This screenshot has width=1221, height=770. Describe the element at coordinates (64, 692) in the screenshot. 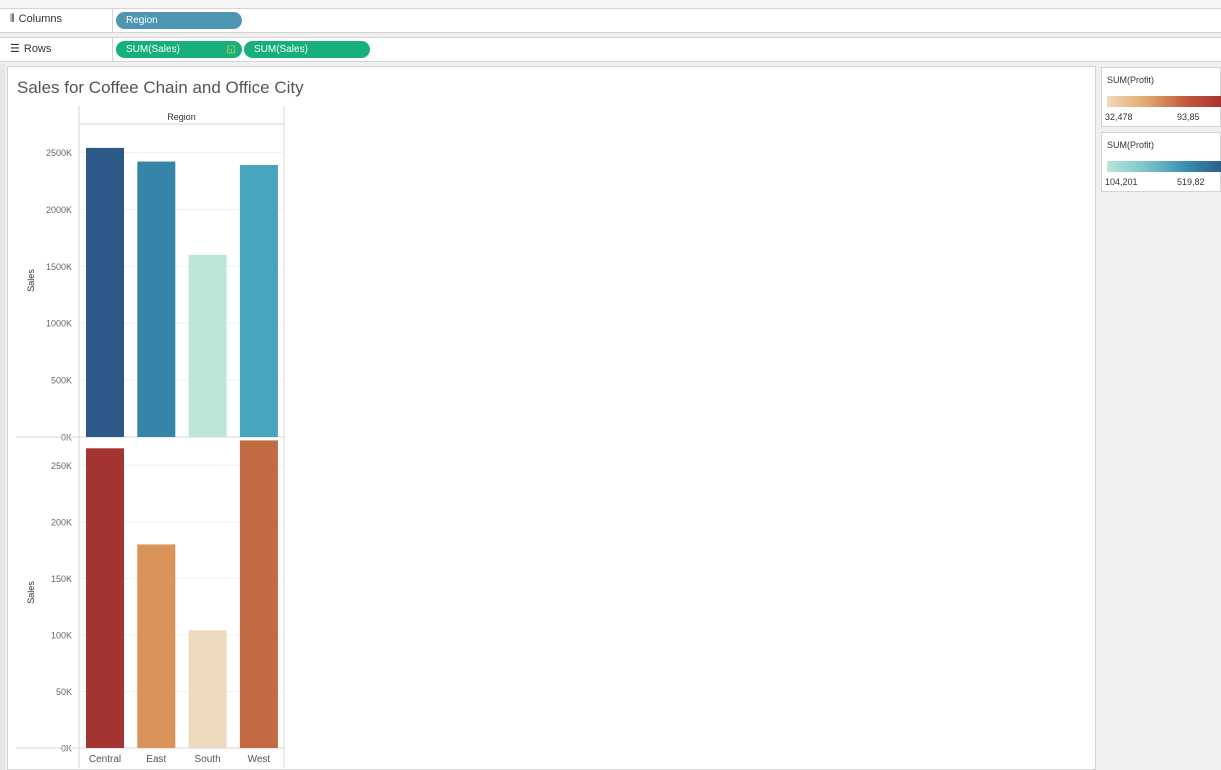

I see `y-tick-label: 50K` at that location.